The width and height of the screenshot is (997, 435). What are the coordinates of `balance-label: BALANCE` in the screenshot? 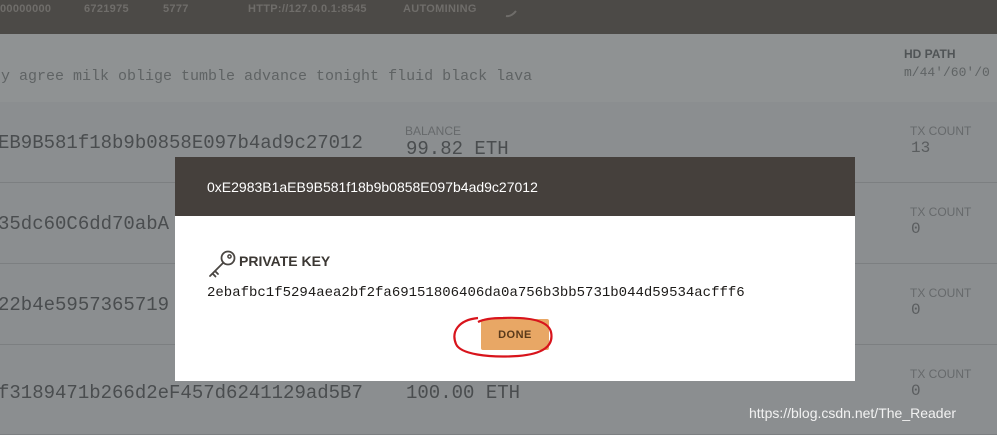 It's located at (433, 131).